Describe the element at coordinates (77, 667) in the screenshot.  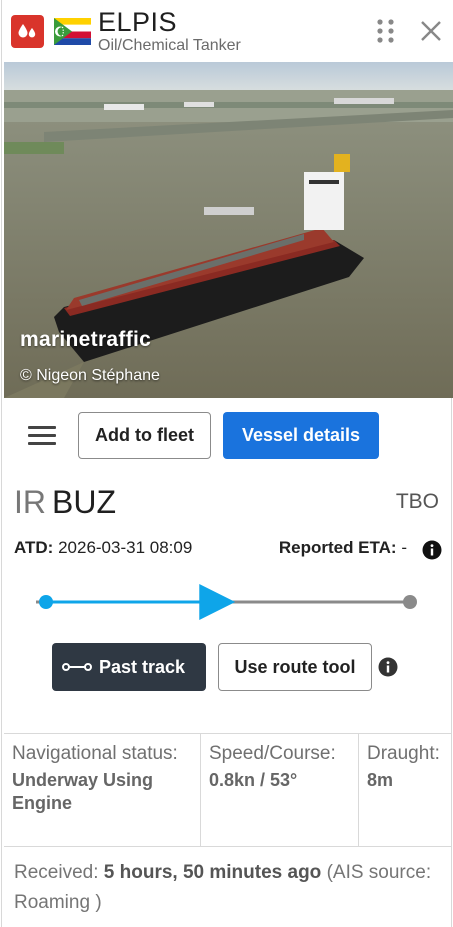
I see `track-path-icon` at that location.